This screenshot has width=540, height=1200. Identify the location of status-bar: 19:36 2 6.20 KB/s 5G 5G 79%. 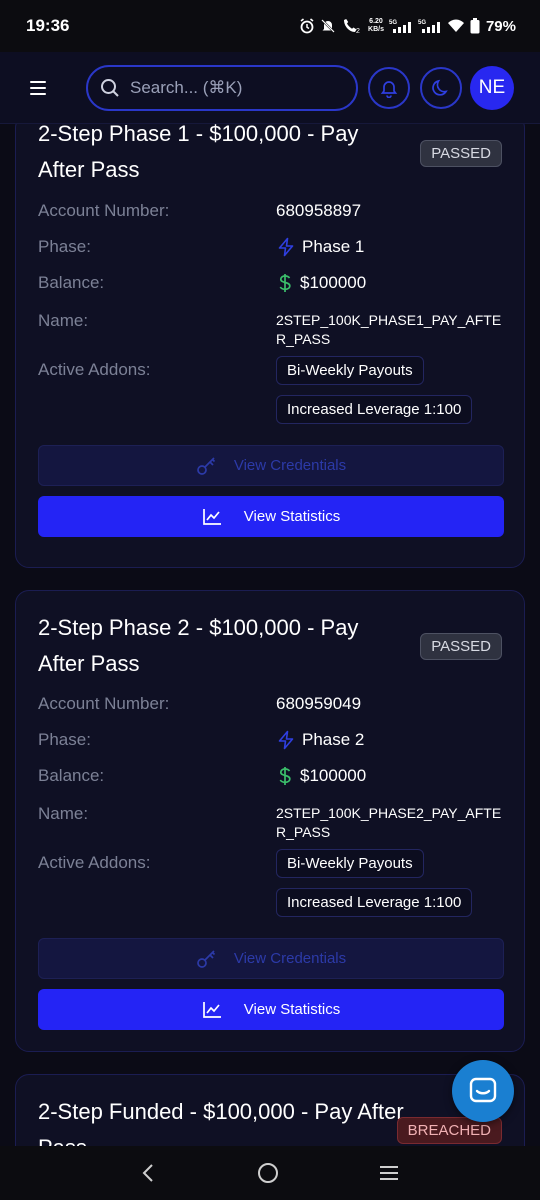
(270, 26).